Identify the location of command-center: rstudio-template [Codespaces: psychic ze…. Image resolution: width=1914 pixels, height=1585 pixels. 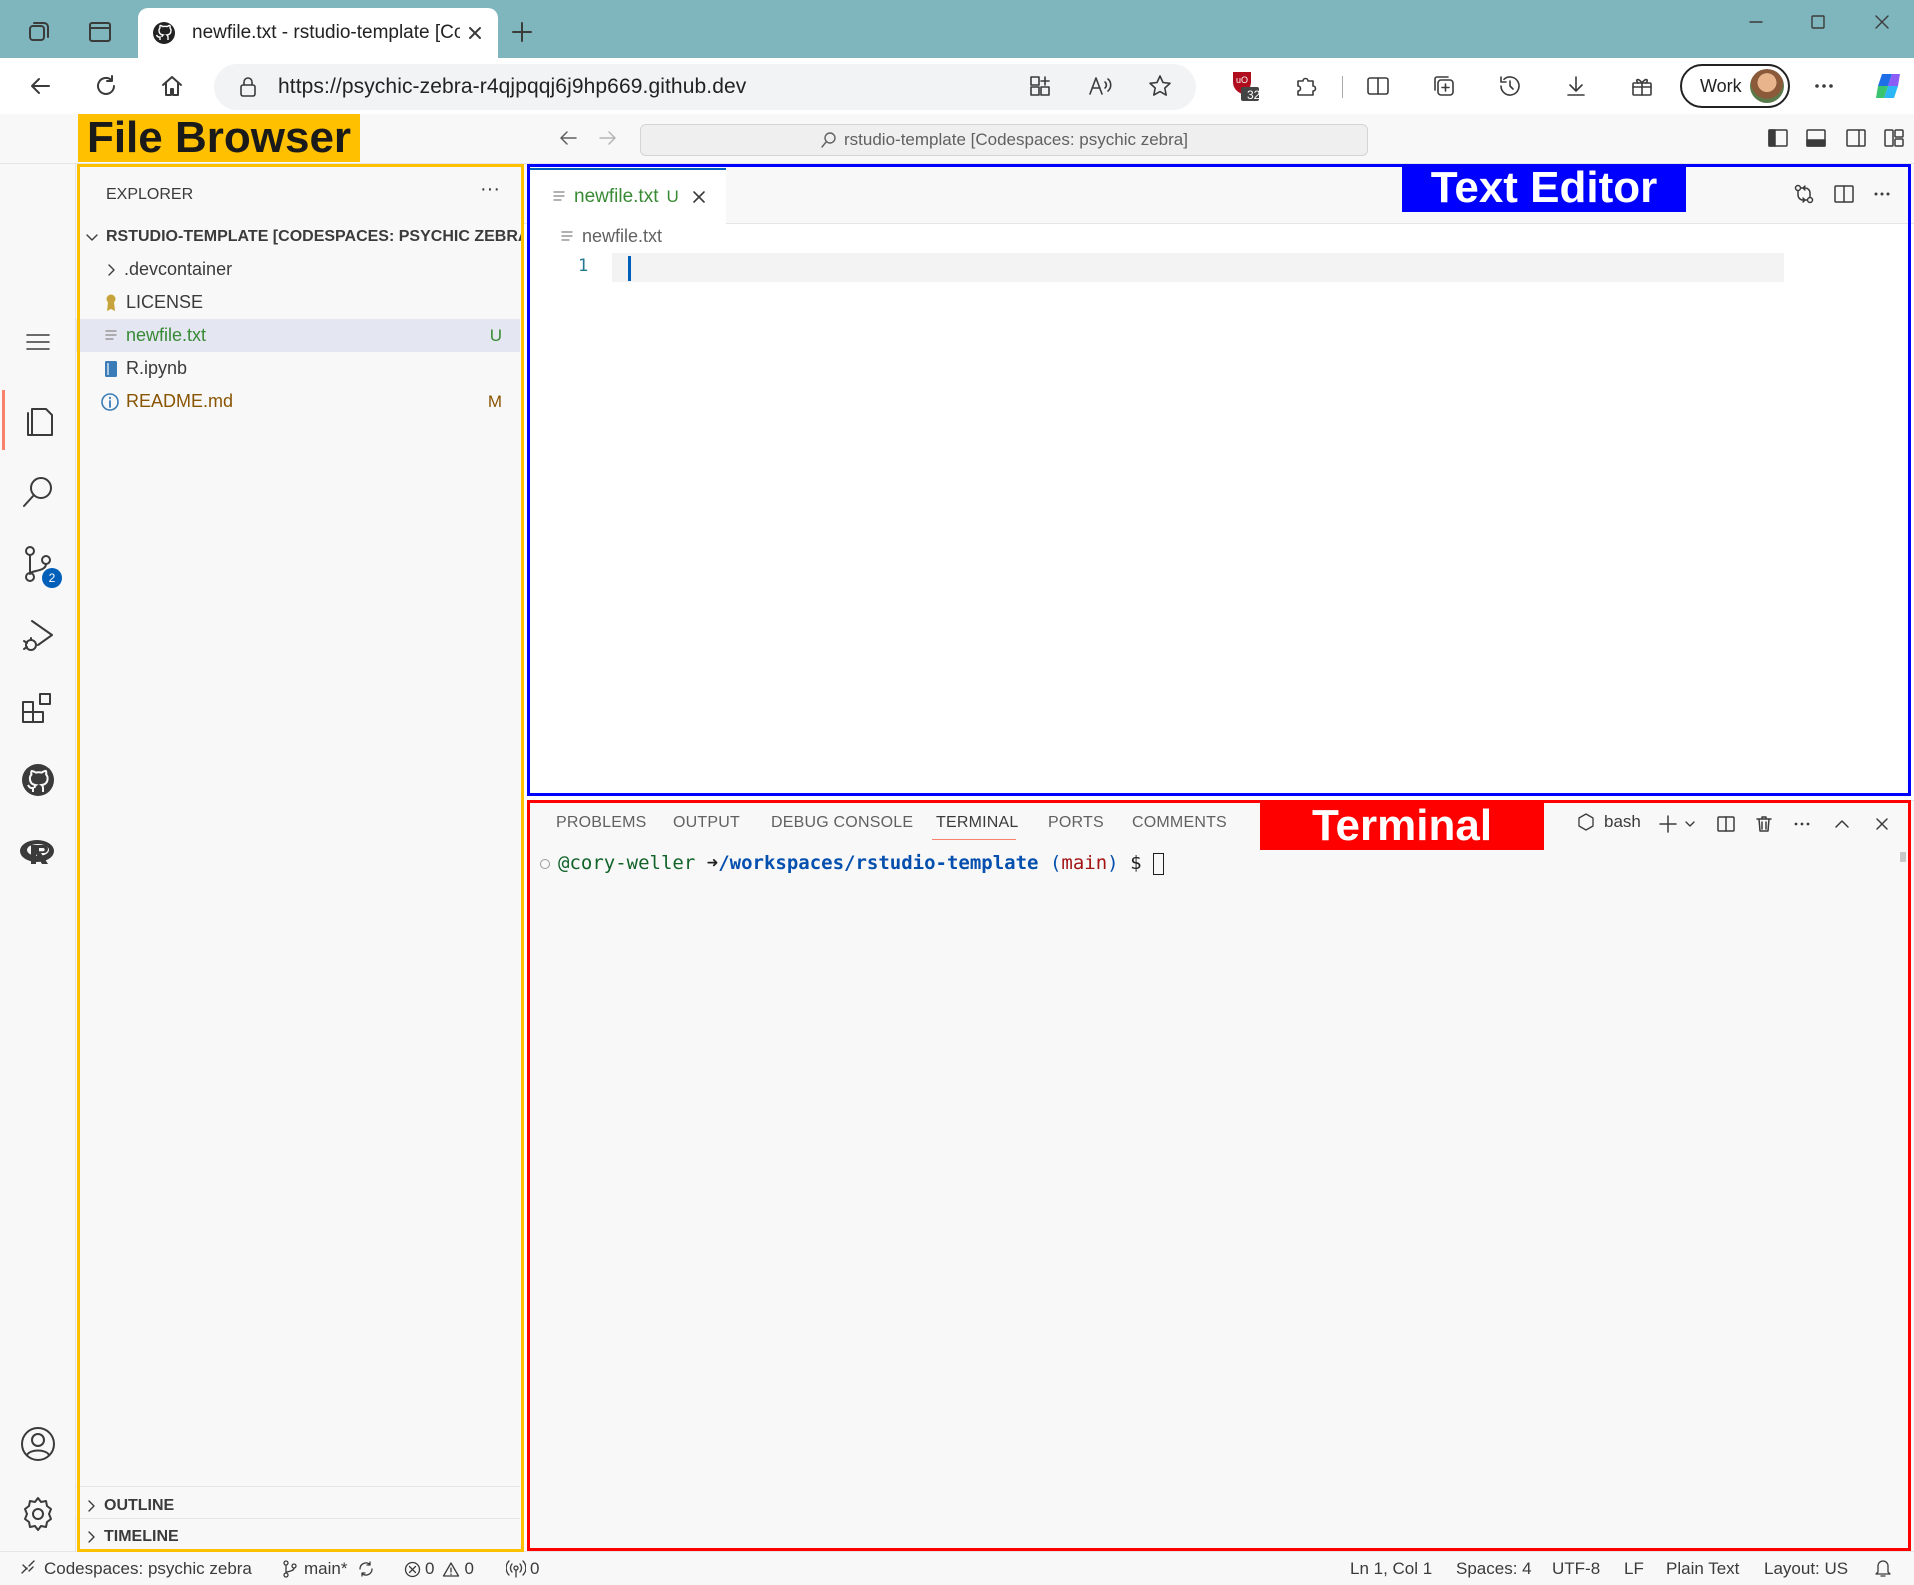
(1004, 140).